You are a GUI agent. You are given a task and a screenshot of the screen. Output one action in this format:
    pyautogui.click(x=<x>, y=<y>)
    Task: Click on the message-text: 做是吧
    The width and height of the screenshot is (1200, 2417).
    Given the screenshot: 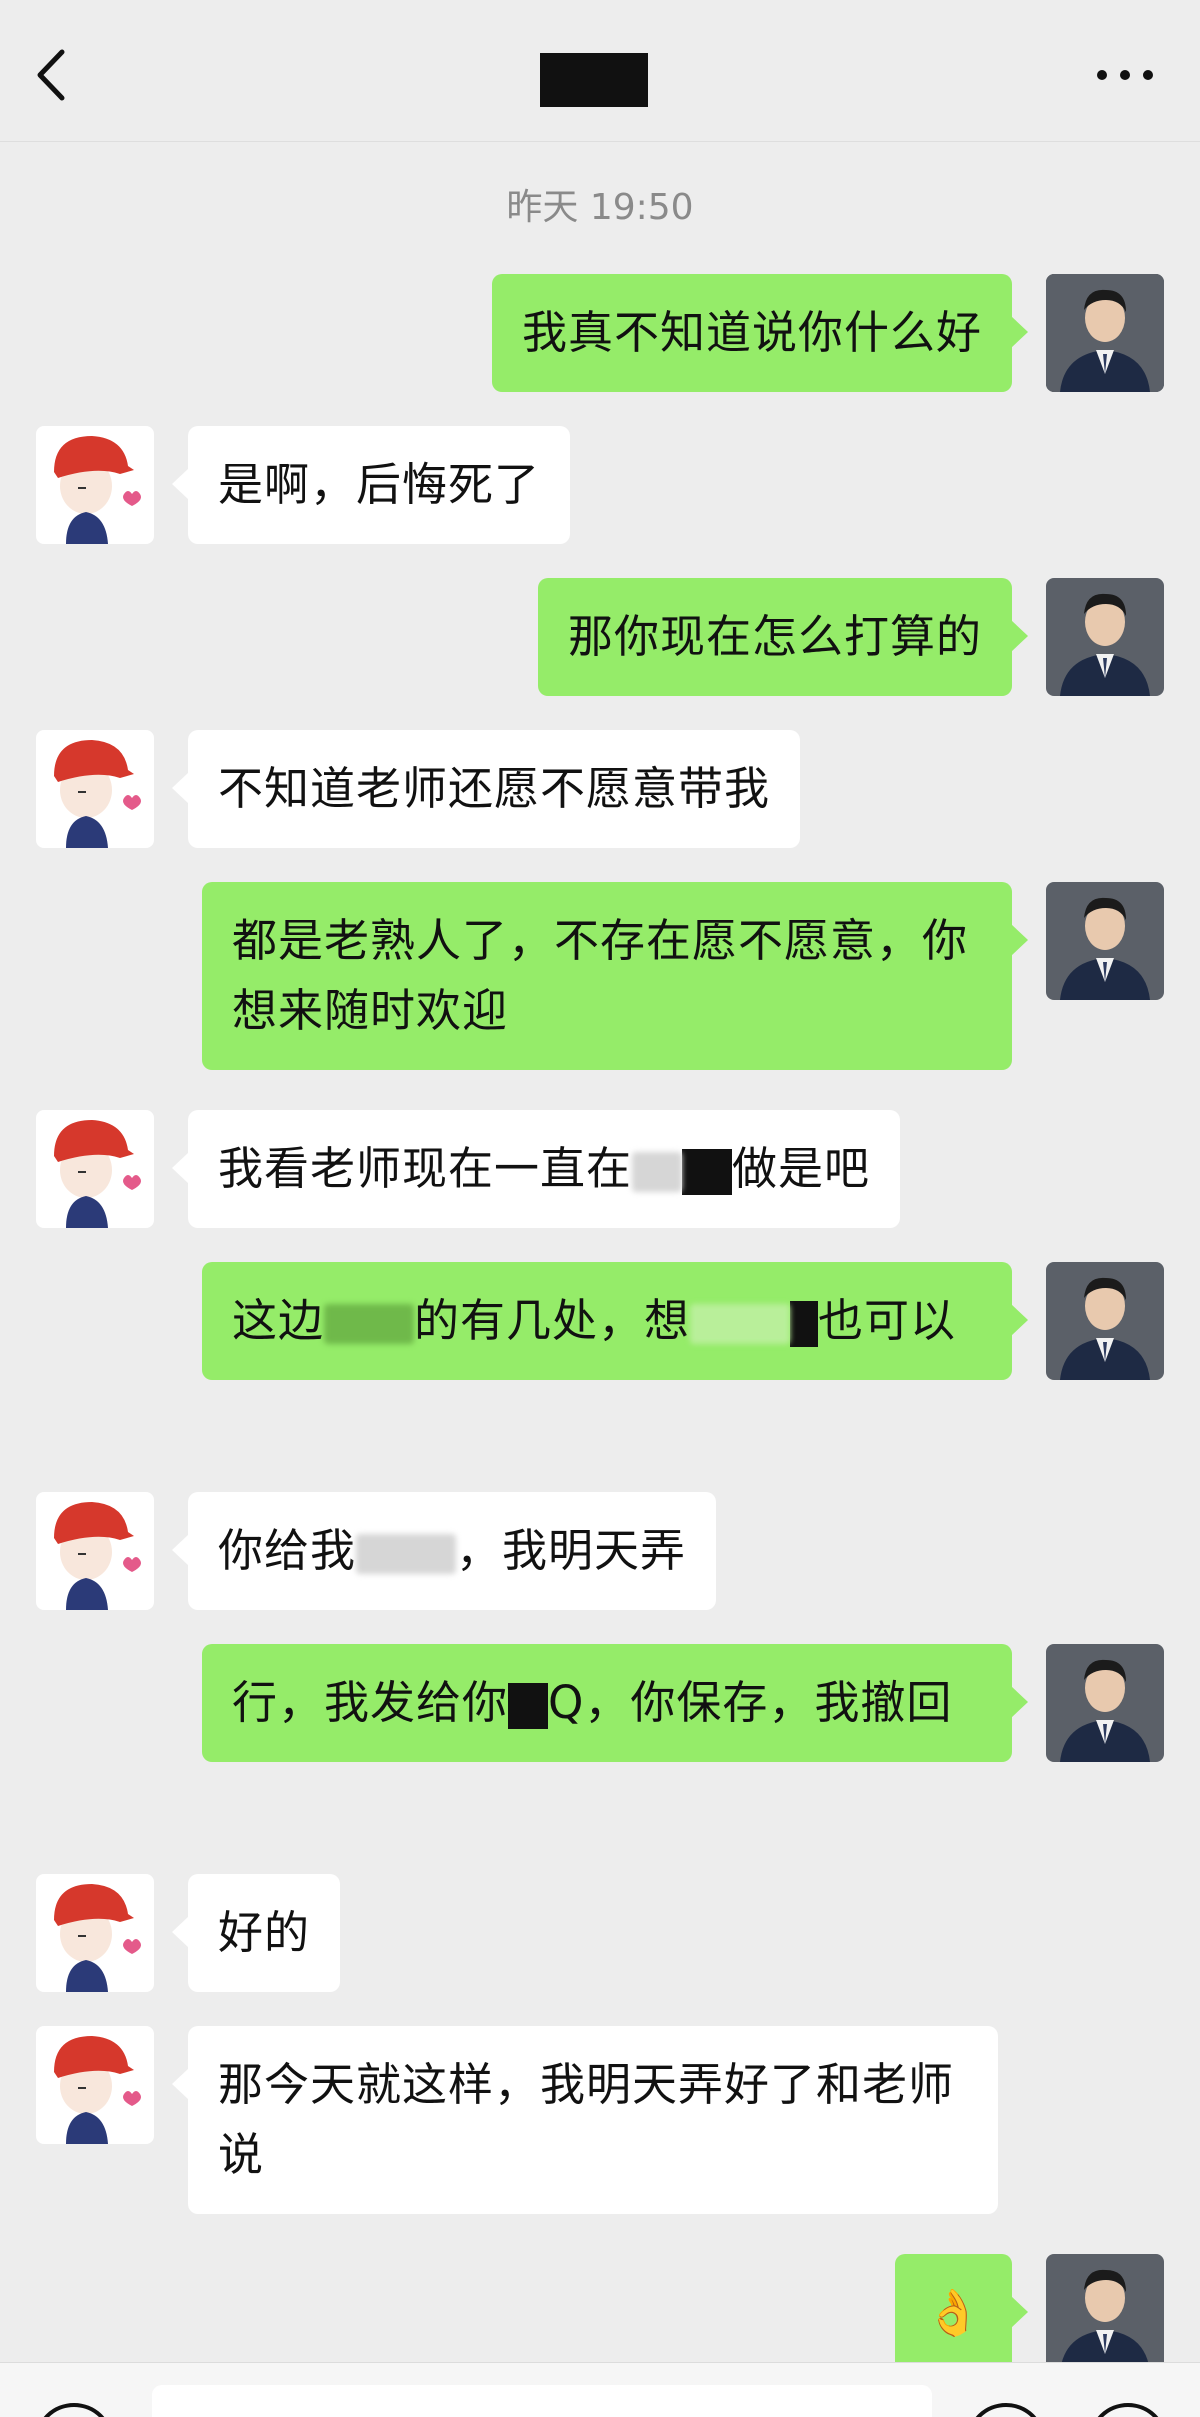 What is the action you would take?
    pyautogui.click(x=801, y=1168)
    